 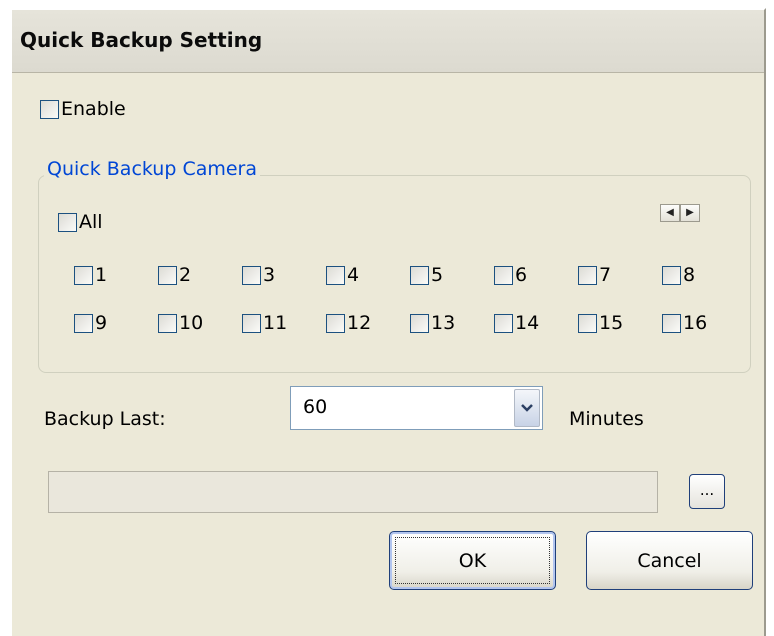 What do you see at coordinates (93, 109) in the screenshot?
I see `enable-label: Enable` at bounding box center [93, 109].